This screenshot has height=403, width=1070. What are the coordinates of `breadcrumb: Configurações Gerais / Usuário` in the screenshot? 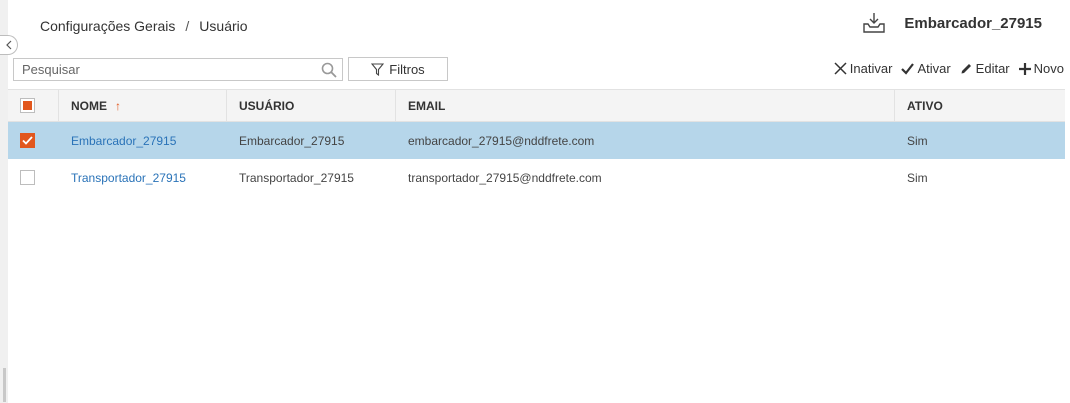 It's located at (144, 26).